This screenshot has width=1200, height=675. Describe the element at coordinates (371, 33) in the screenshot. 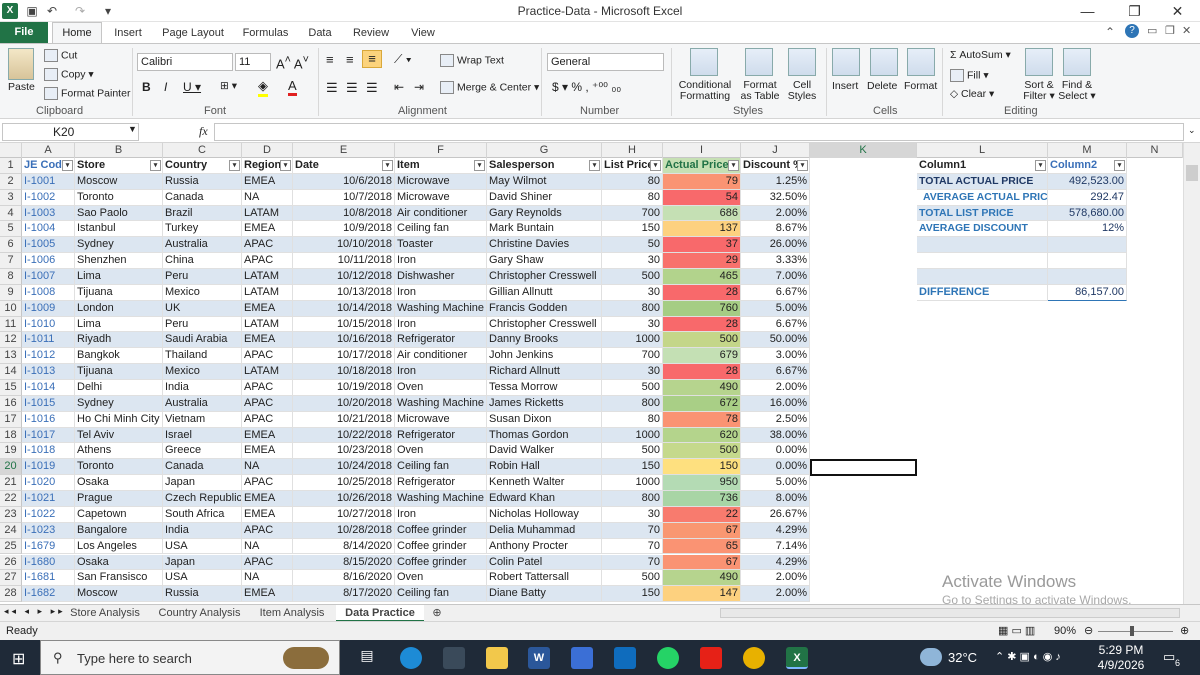

I see `tab-review: Review` at that location.